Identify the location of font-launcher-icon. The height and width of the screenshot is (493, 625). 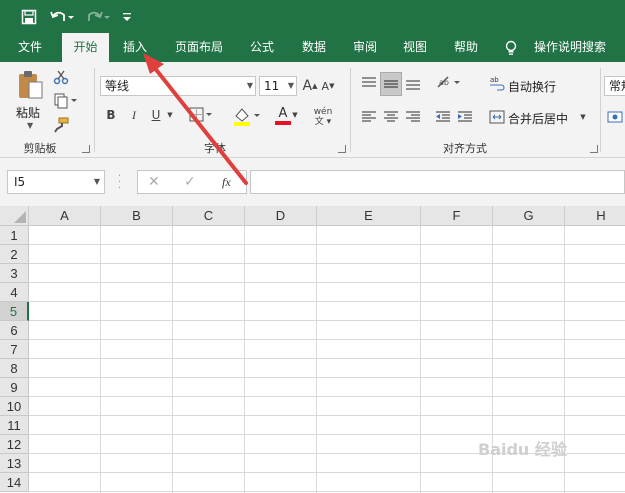
(342, 149).